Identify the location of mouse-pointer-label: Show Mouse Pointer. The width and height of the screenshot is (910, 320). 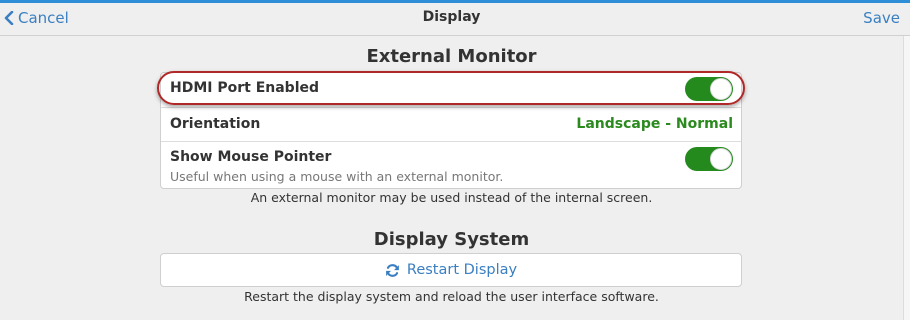
(251, 157).